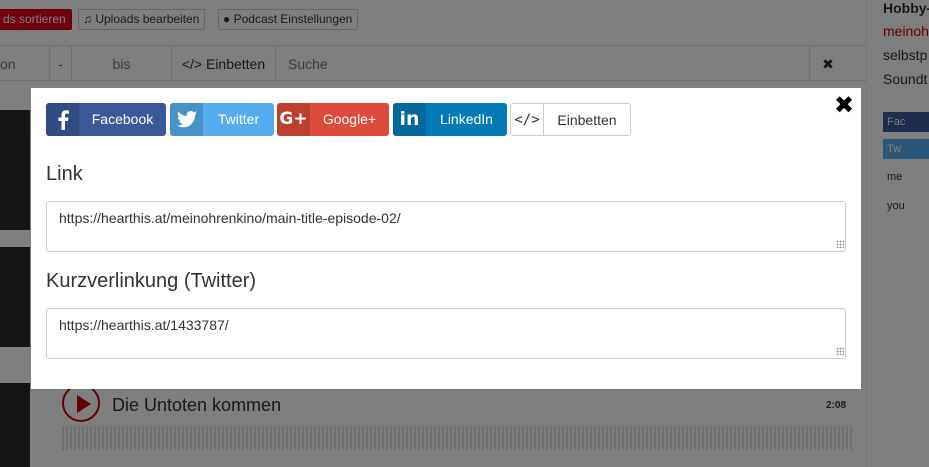 This screenshot has width=929, height=467. What do you see at coordinates (62, 119) in the screenshot?
I see `facebook-icon` at bounding box center [62, 119].